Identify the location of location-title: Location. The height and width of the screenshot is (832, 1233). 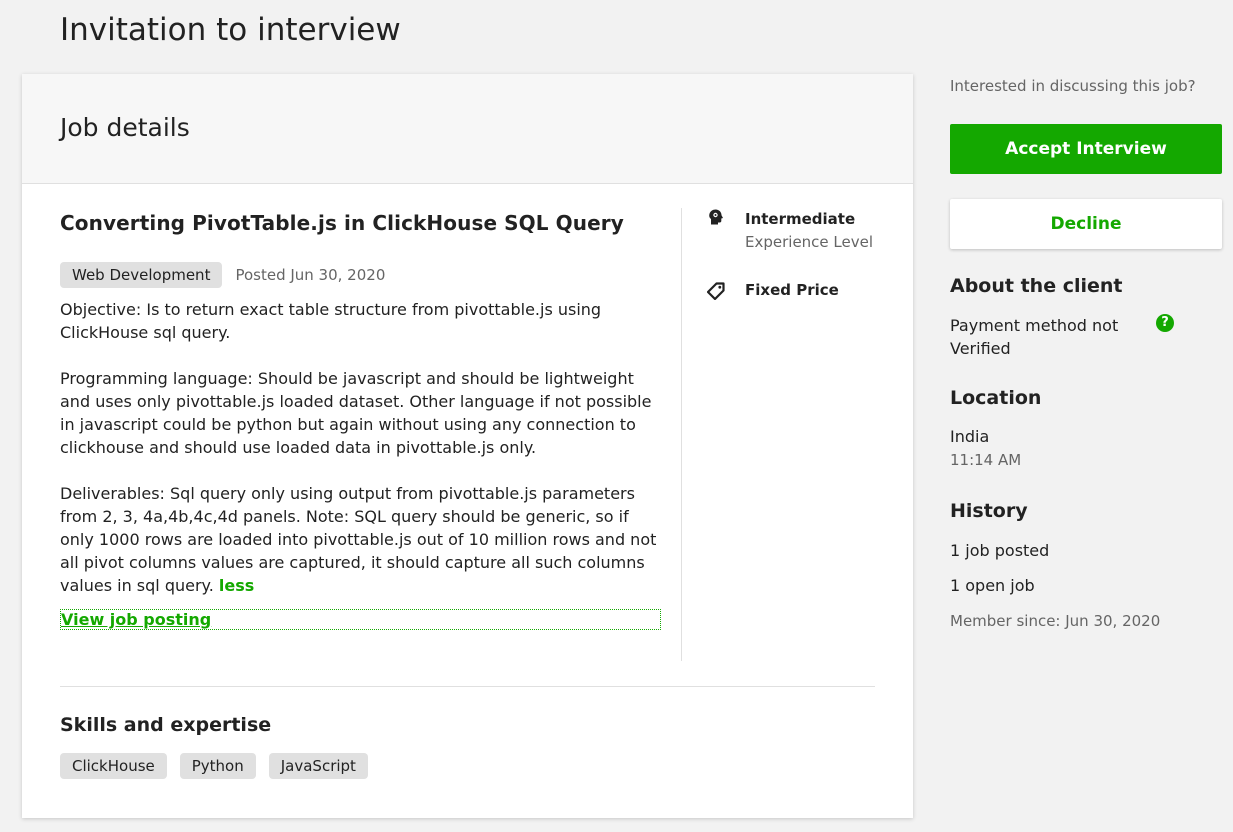
(996, 398).